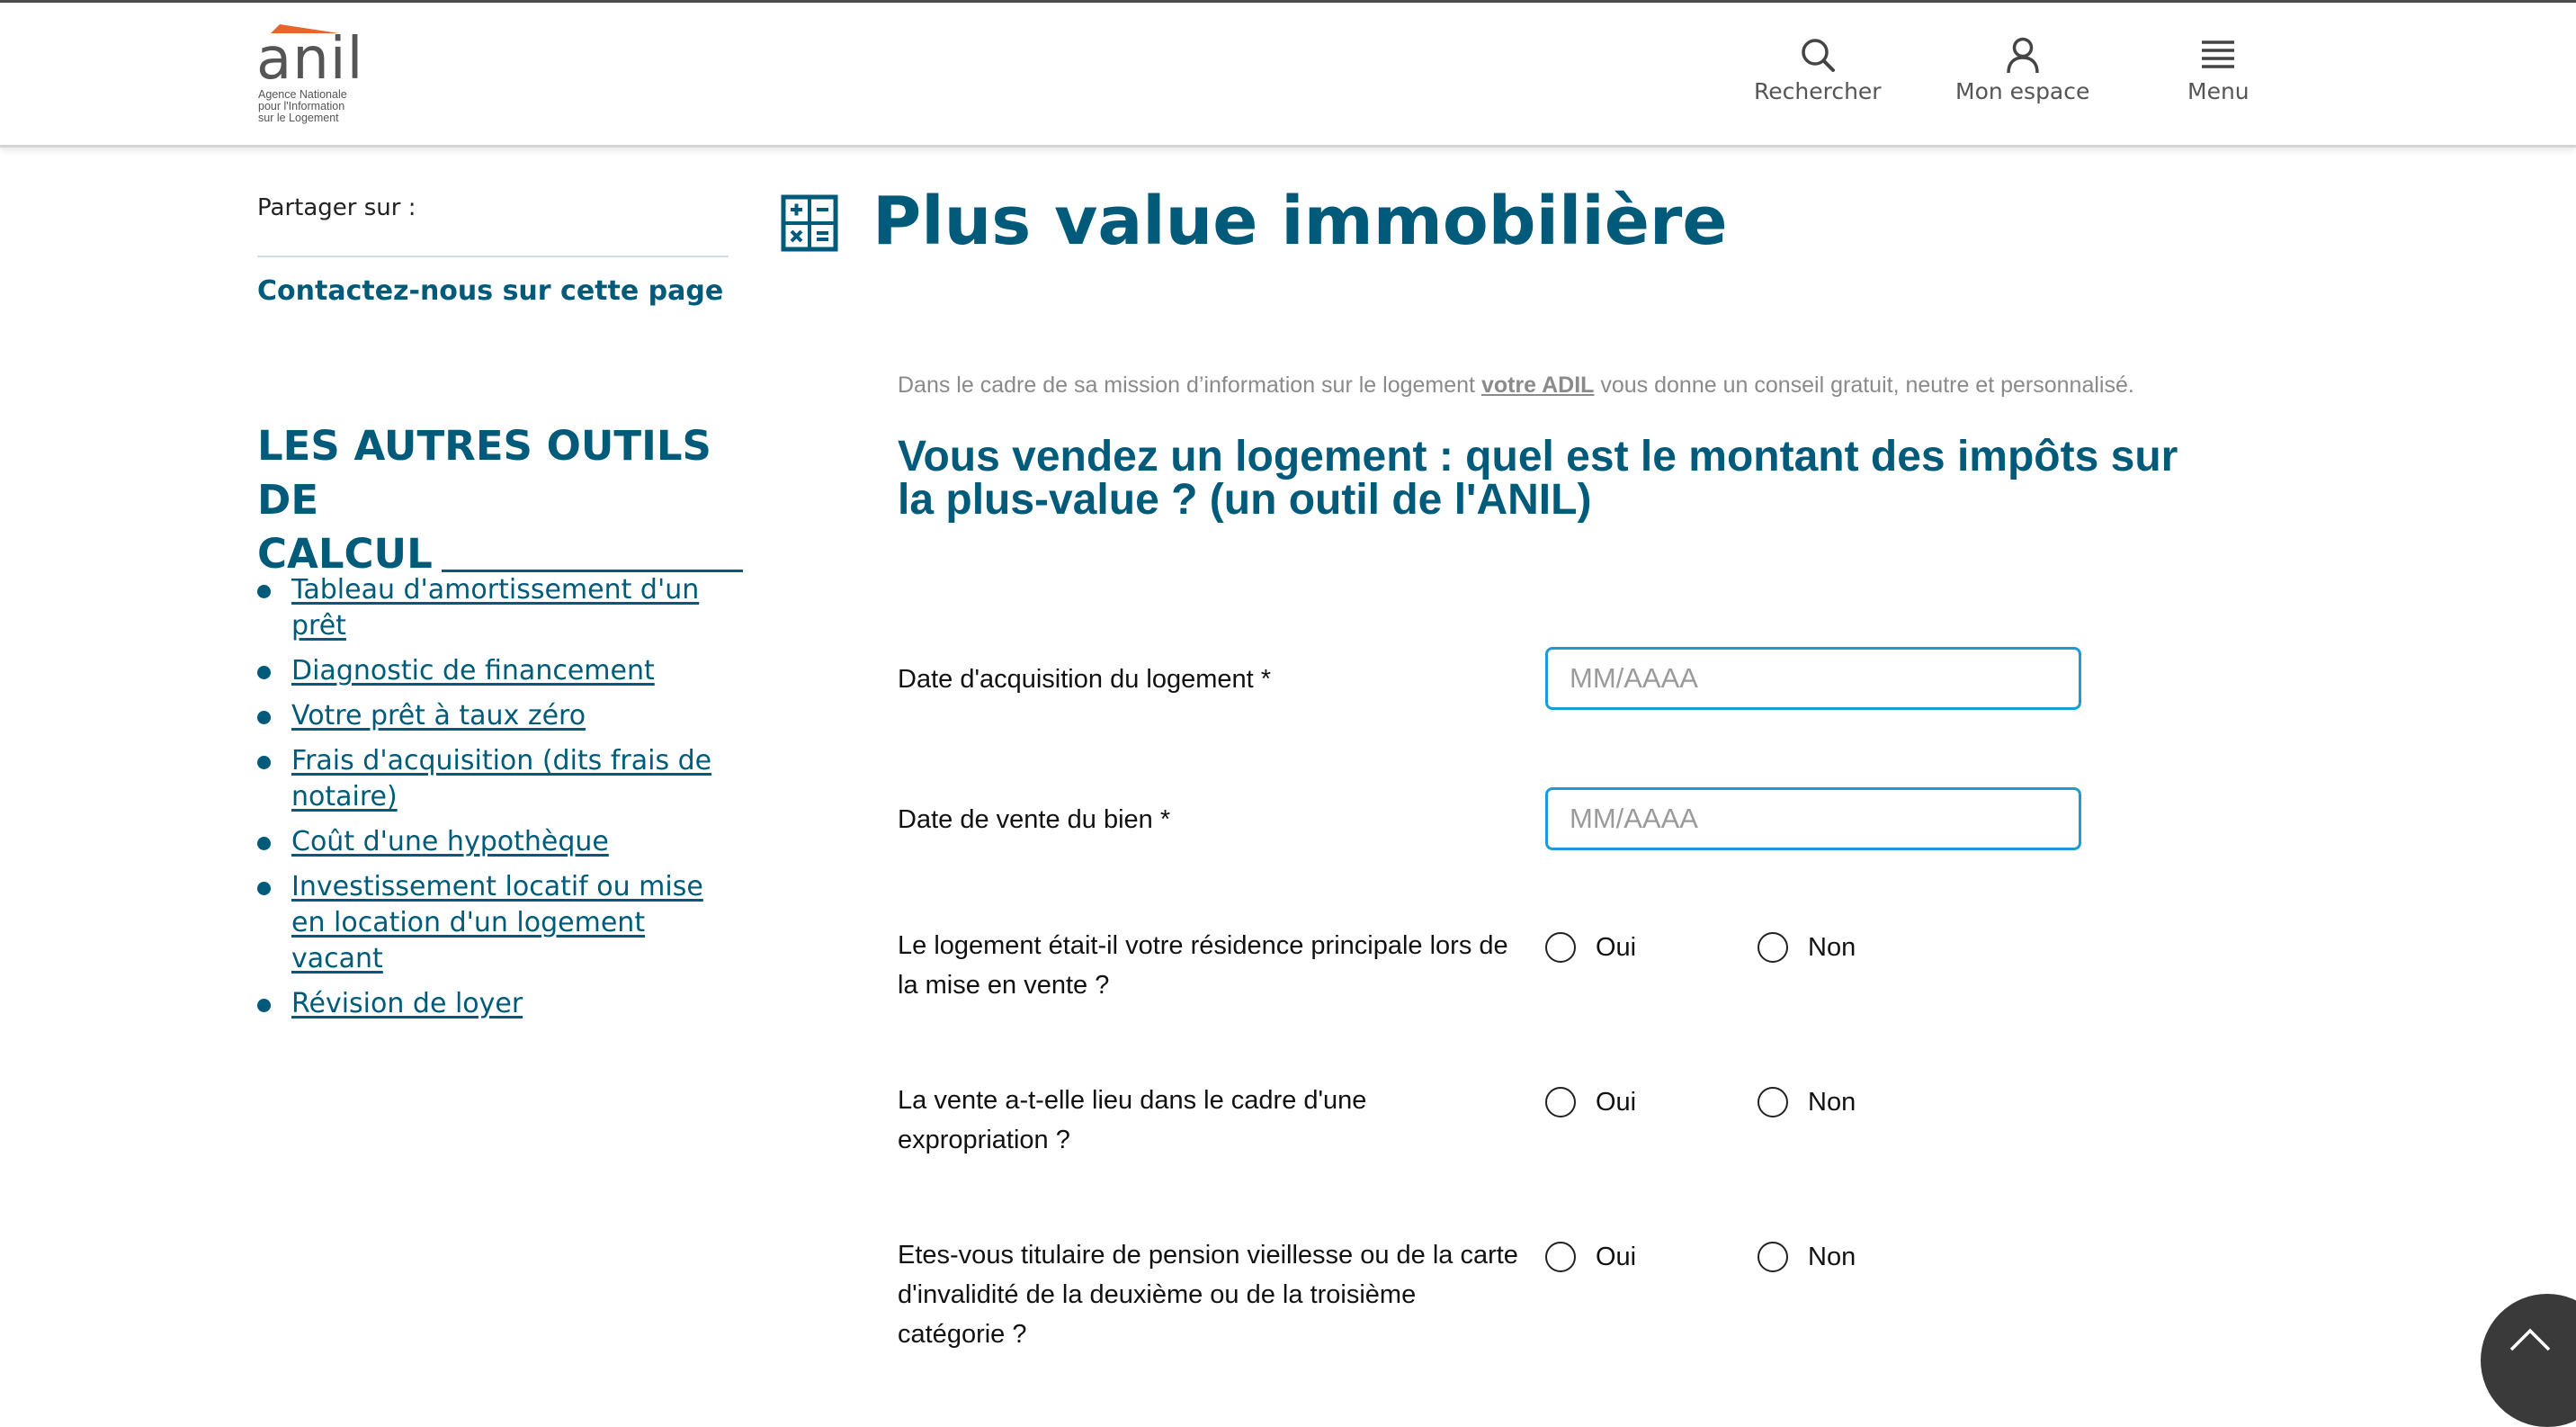 The height and width of the screenshot is (1427, 2576). I want to click on list-item: Votre prêt à taux zéro, so click(495, 716).